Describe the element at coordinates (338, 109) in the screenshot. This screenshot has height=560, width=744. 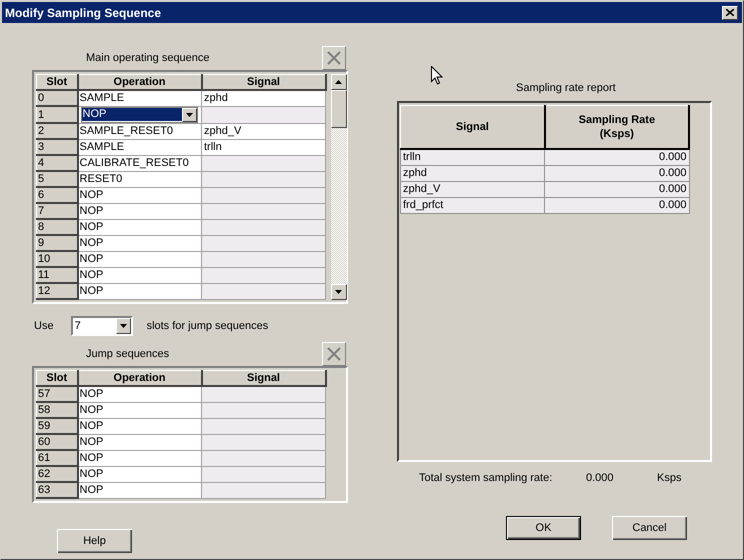
I see `scroll-thumb` at that location.